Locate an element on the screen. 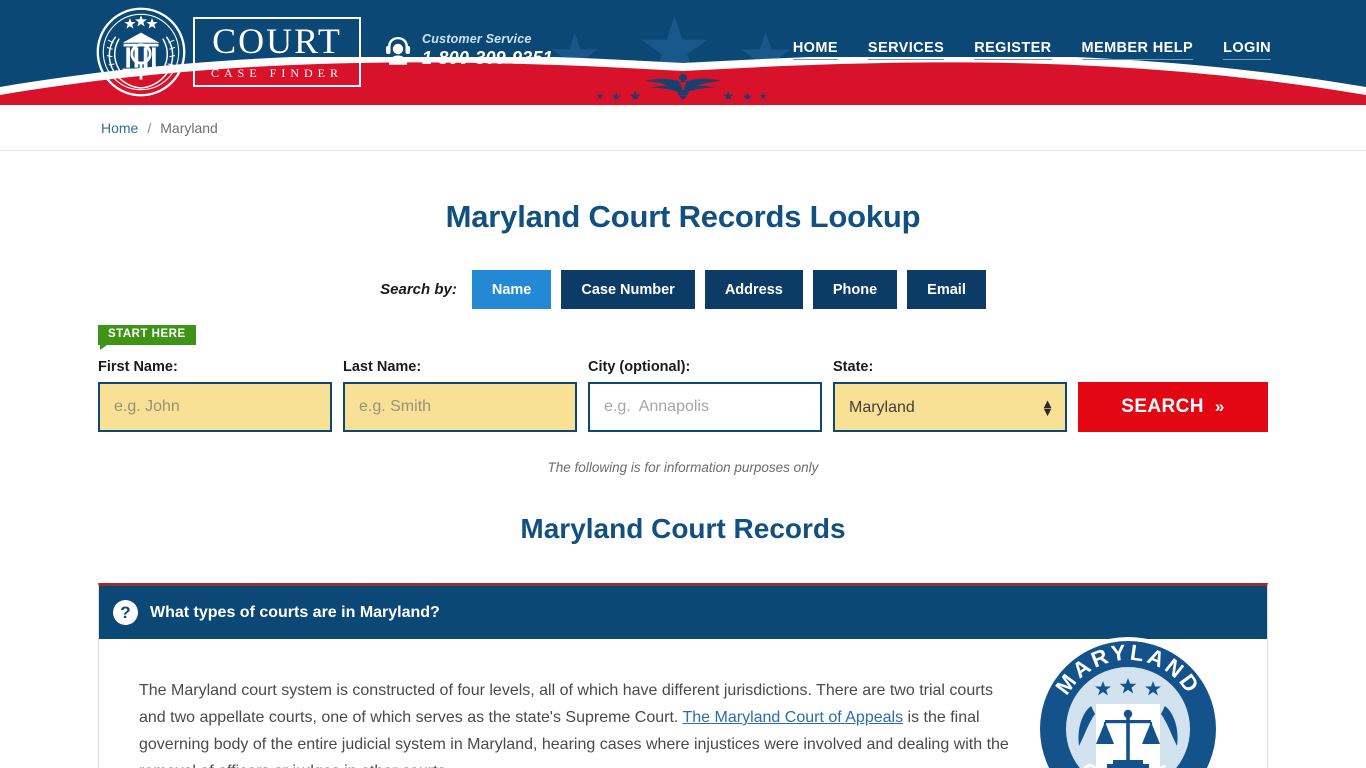 The width and height of the screenshot is (1366, 768). logo-wordmark: COURT CASE FINDER is located at coordinates (277, 52).